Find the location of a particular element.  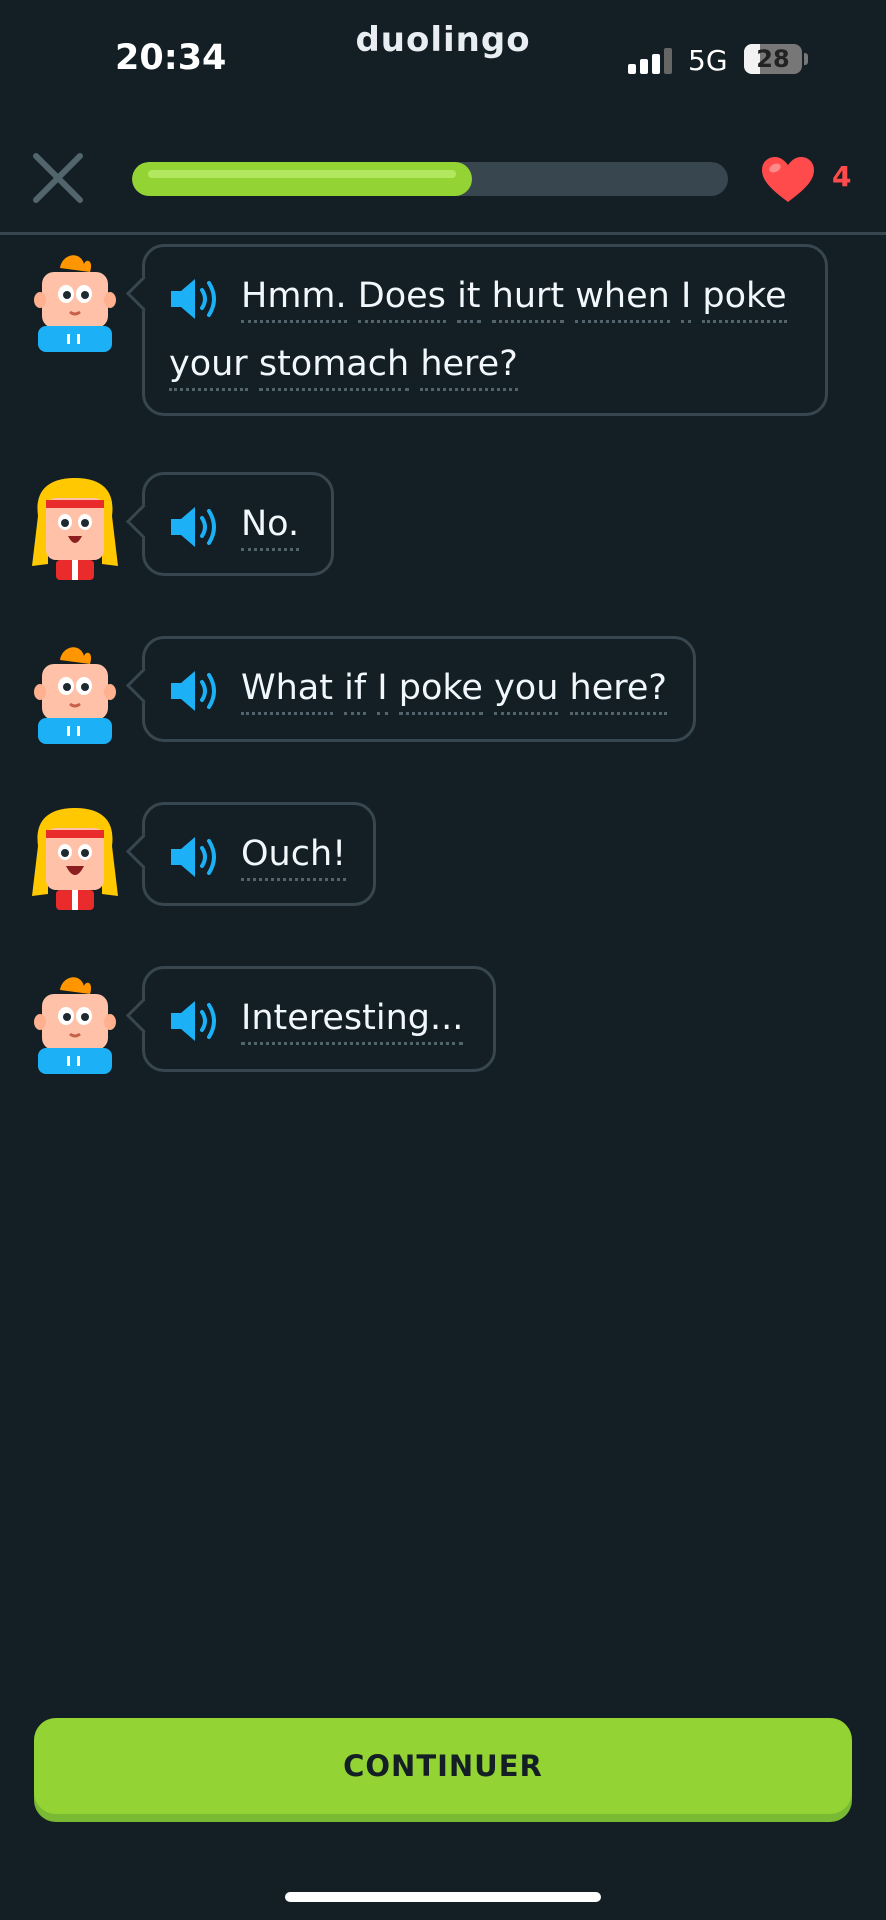

battery-icon: 28 is located at coordinates (773, 59).